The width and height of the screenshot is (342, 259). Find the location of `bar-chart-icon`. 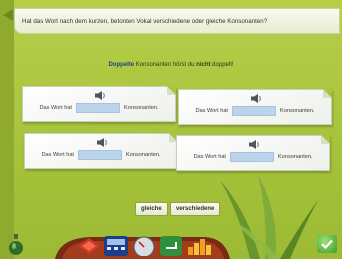

bar-chart-icon is located at coordinates (200, 246).